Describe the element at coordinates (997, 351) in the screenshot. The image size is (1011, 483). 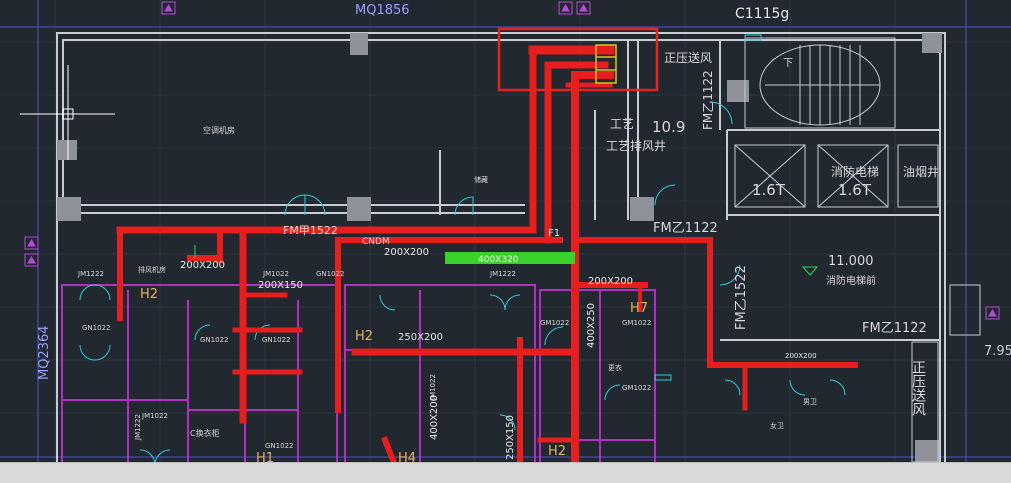
I see `right-edge-dim: 7.95` at that location.